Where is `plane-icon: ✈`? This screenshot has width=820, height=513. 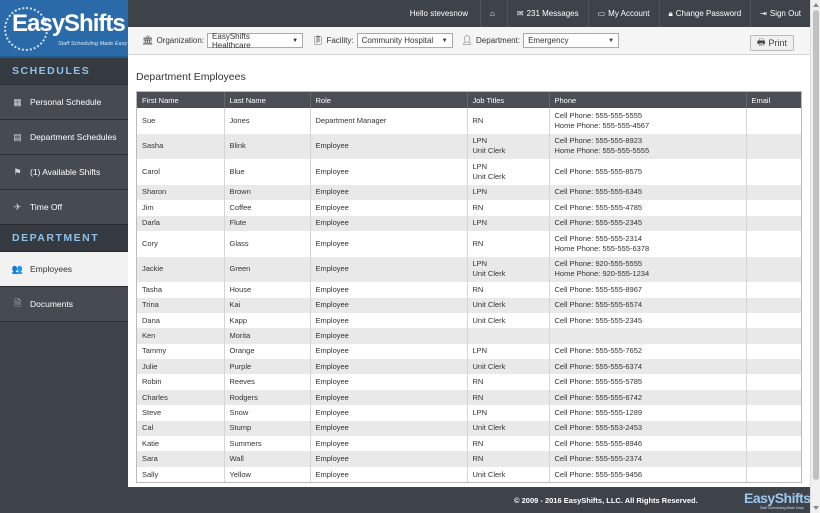 plane-icon: ✈ is located at coordinates (17, 206).